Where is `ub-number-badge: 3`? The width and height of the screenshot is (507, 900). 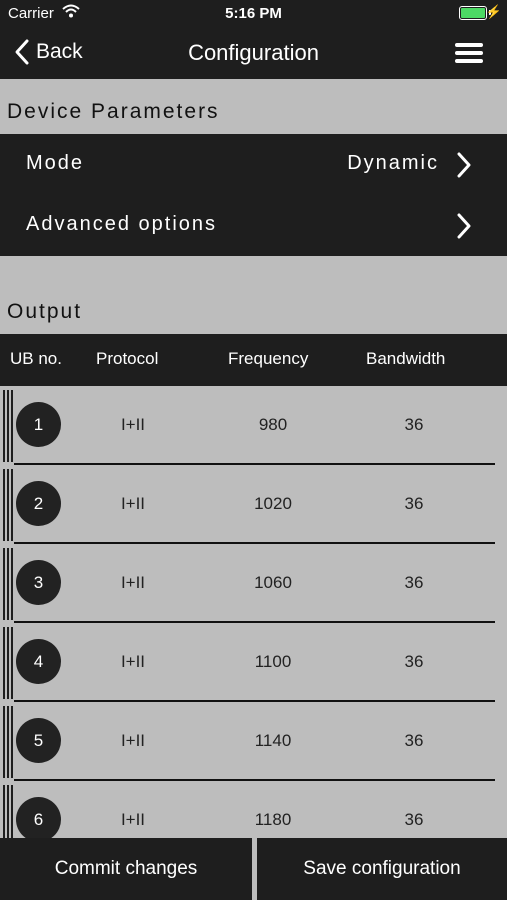 ub-number-badge: 3 is located at coordinates (38, 582).